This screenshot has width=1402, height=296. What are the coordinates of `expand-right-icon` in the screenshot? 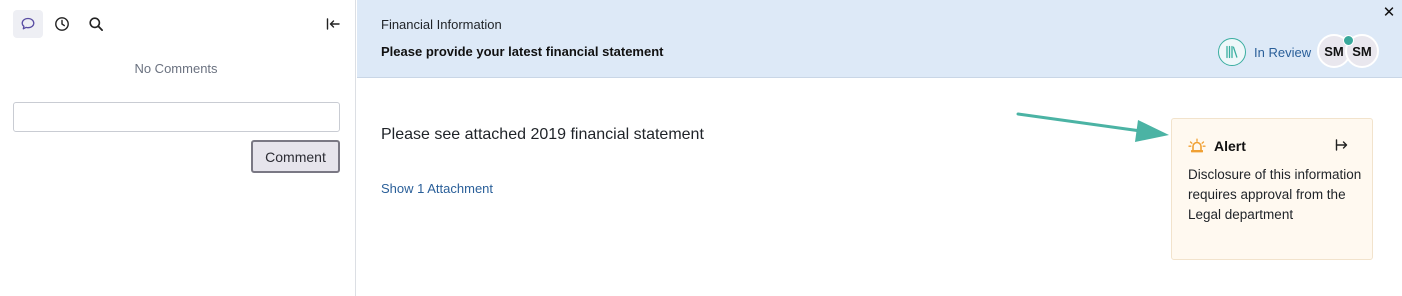 It's located at (1342, 145).